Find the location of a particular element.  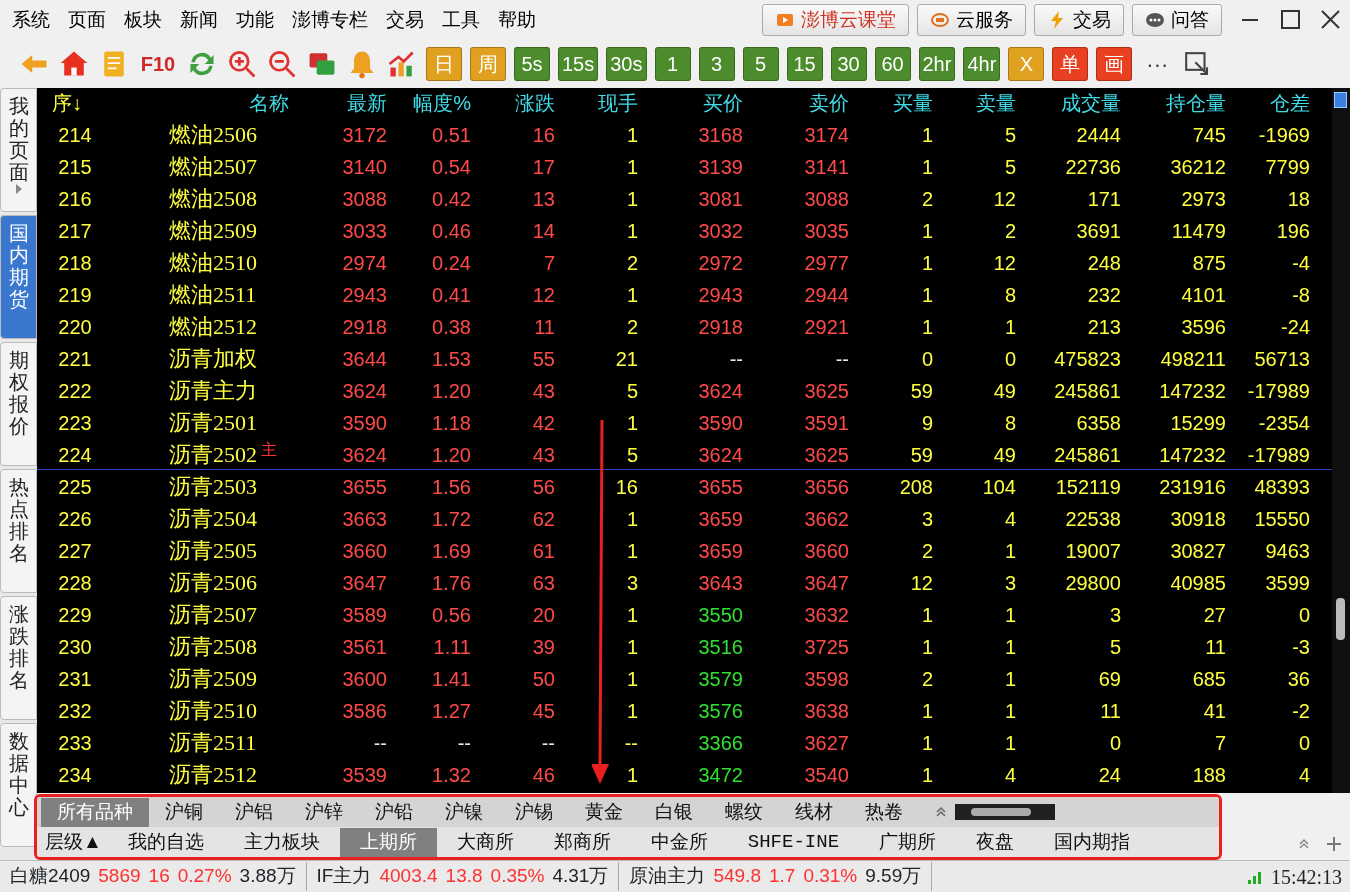

category-tab: 沪铅 is located at coordinates (394, 812).